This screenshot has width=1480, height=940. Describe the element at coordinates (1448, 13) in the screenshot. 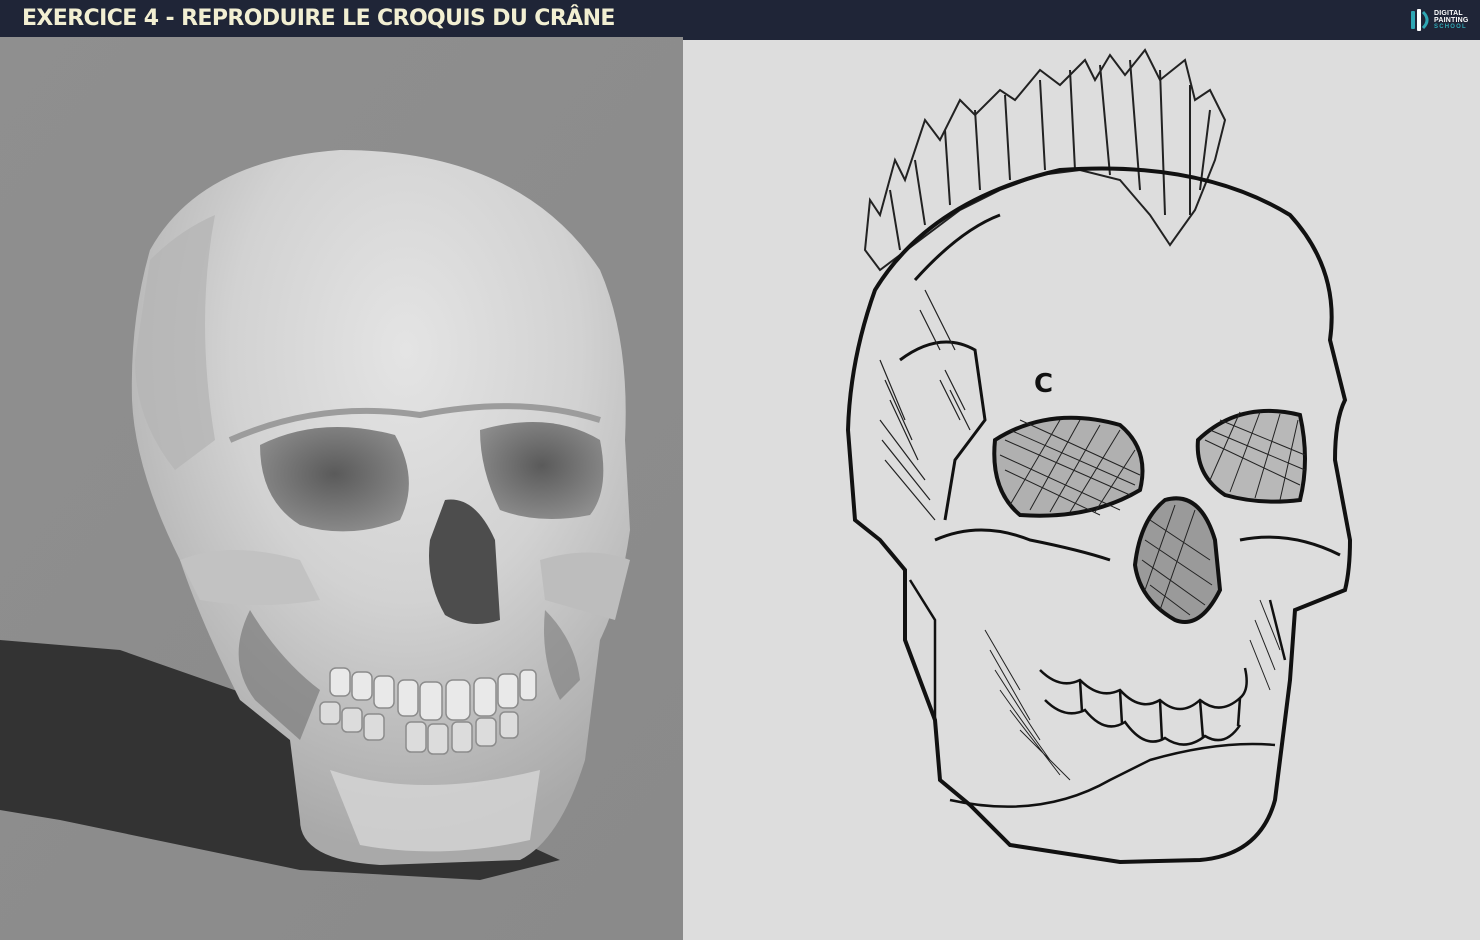

I see `logo-line-1: DIGITAL` at that location.